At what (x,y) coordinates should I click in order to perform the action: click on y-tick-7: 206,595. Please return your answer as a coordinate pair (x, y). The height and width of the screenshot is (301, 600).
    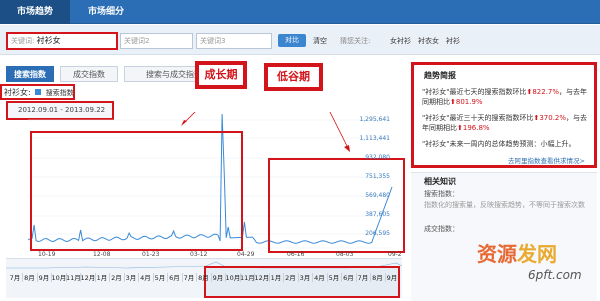
    Looking at the image, I should click on (377, 233).